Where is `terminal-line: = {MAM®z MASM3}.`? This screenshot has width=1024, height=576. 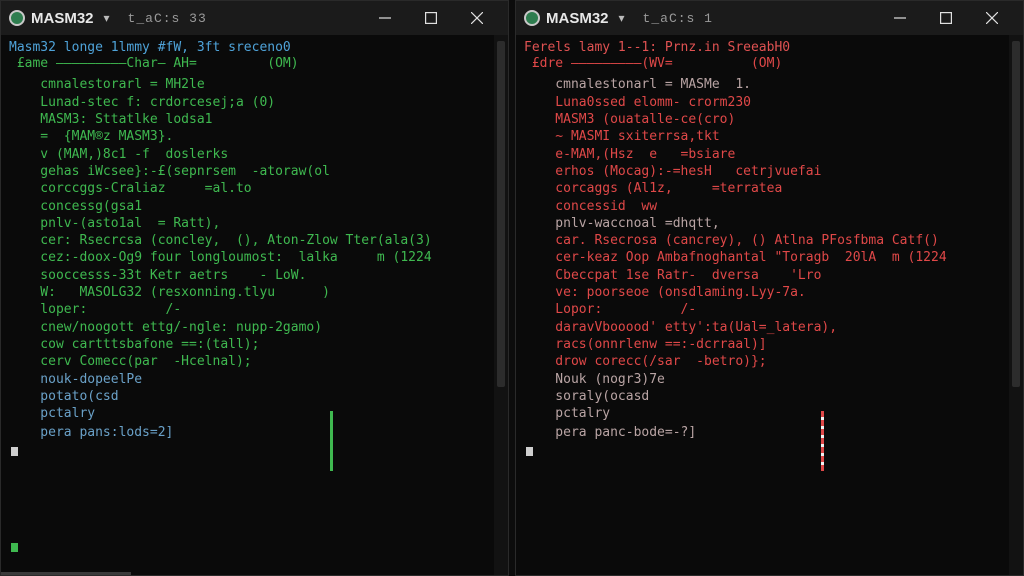
terminal-line: = {MAM®z MASM3}. is located at coordinates (91, 136).